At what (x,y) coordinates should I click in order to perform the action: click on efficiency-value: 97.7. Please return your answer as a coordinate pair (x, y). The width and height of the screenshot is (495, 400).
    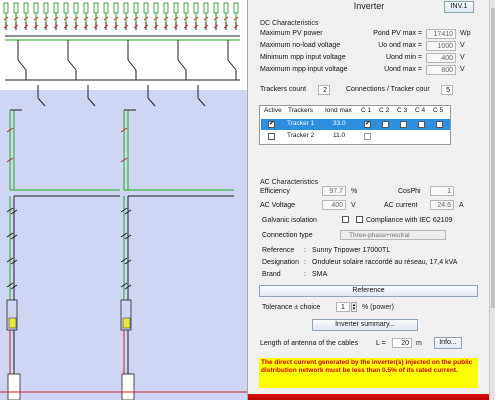
    Looking at the image, I should click on (334, 191).